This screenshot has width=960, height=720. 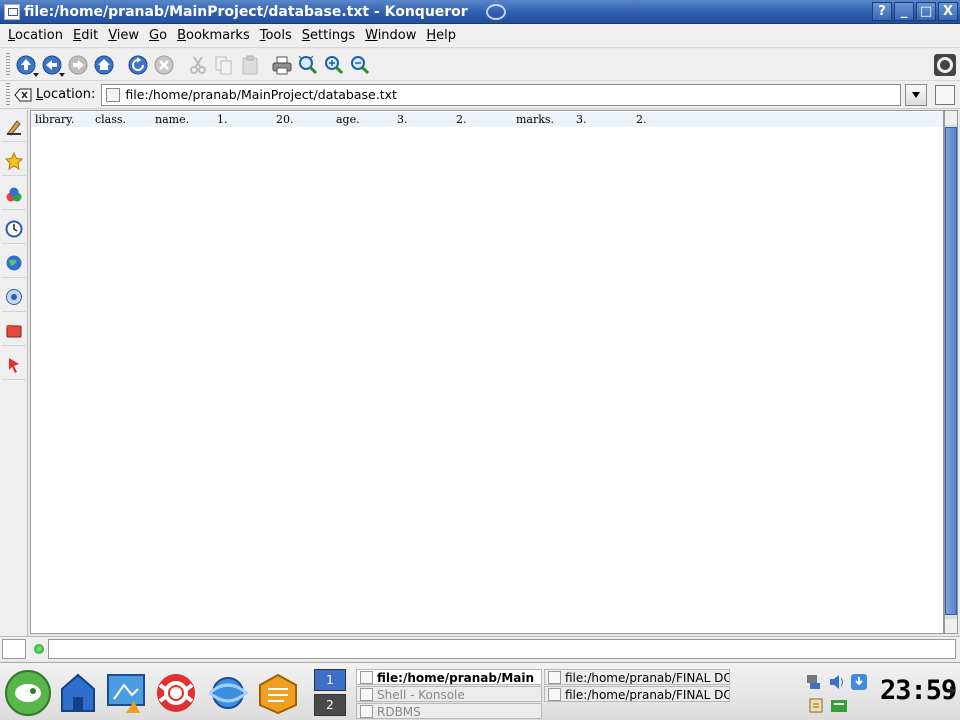 What do you see at coordinates (123, 35) in the screenshot?
I see `menu-view: View` at bounding box center [123, 35].